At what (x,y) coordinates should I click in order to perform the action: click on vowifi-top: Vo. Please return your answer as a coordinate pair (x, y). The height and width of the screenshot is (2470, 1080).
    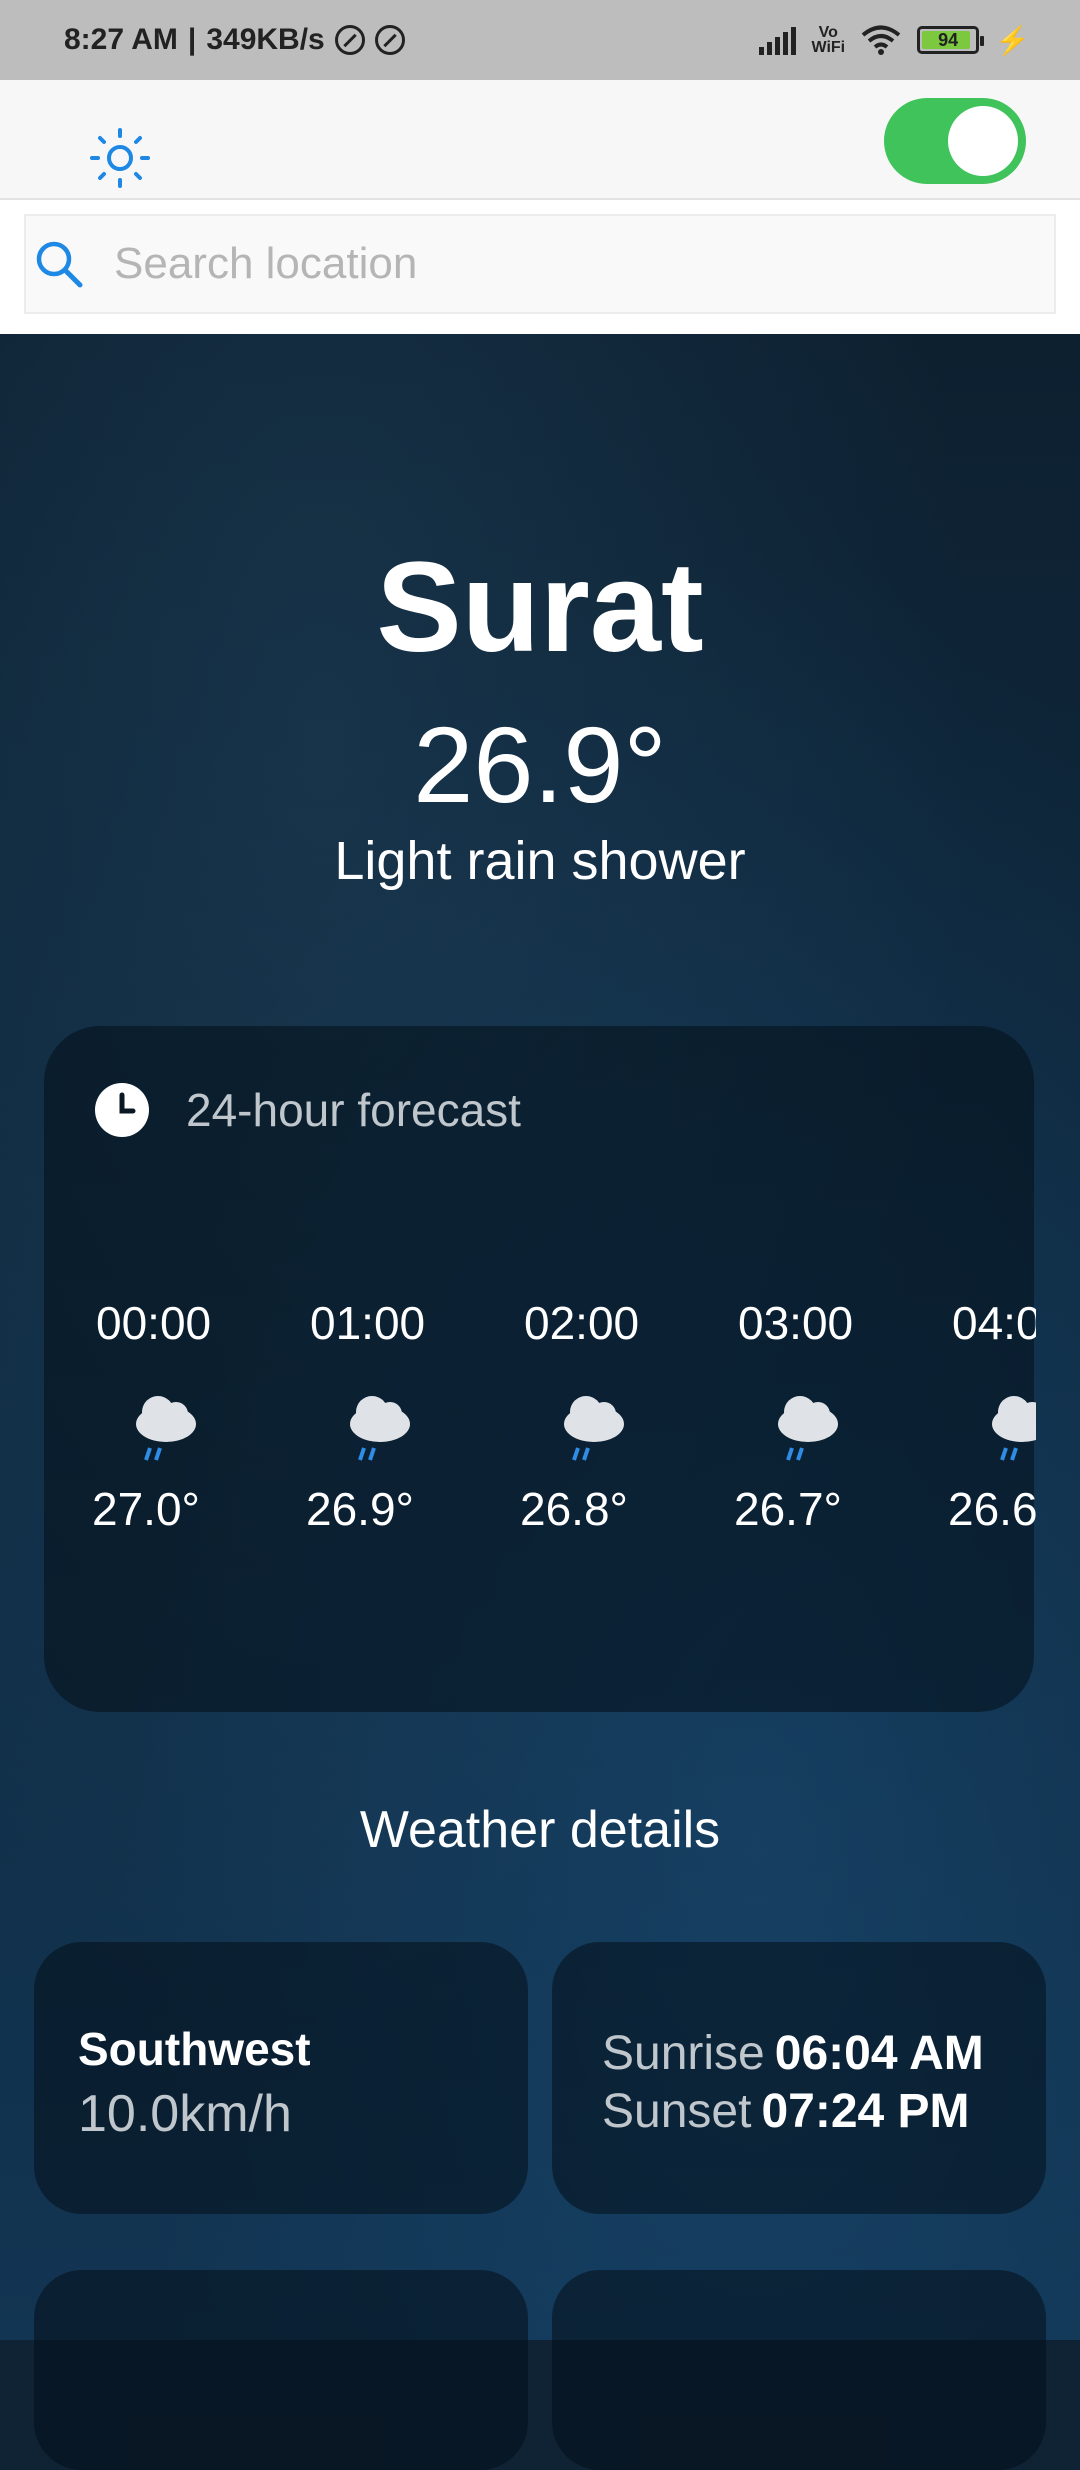
    Looking at the image, I should click on (828, 32).